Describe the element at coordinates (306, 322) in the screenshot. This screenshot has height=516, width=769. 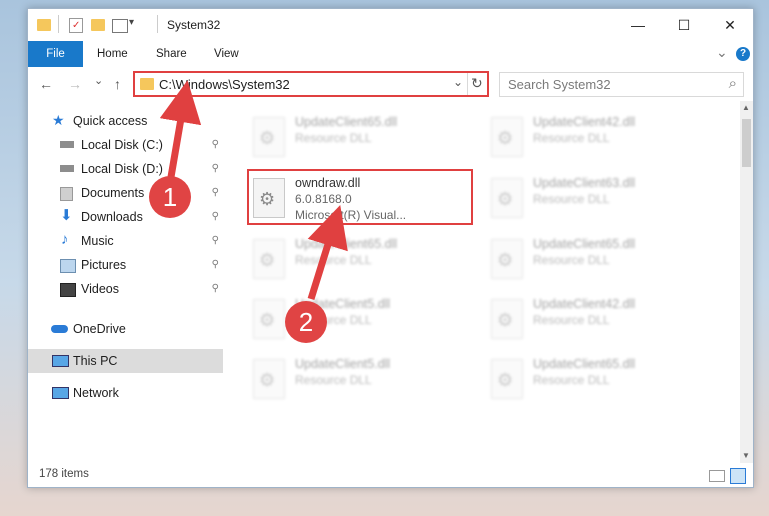
I see `callout-badge-2: 2` at that location.